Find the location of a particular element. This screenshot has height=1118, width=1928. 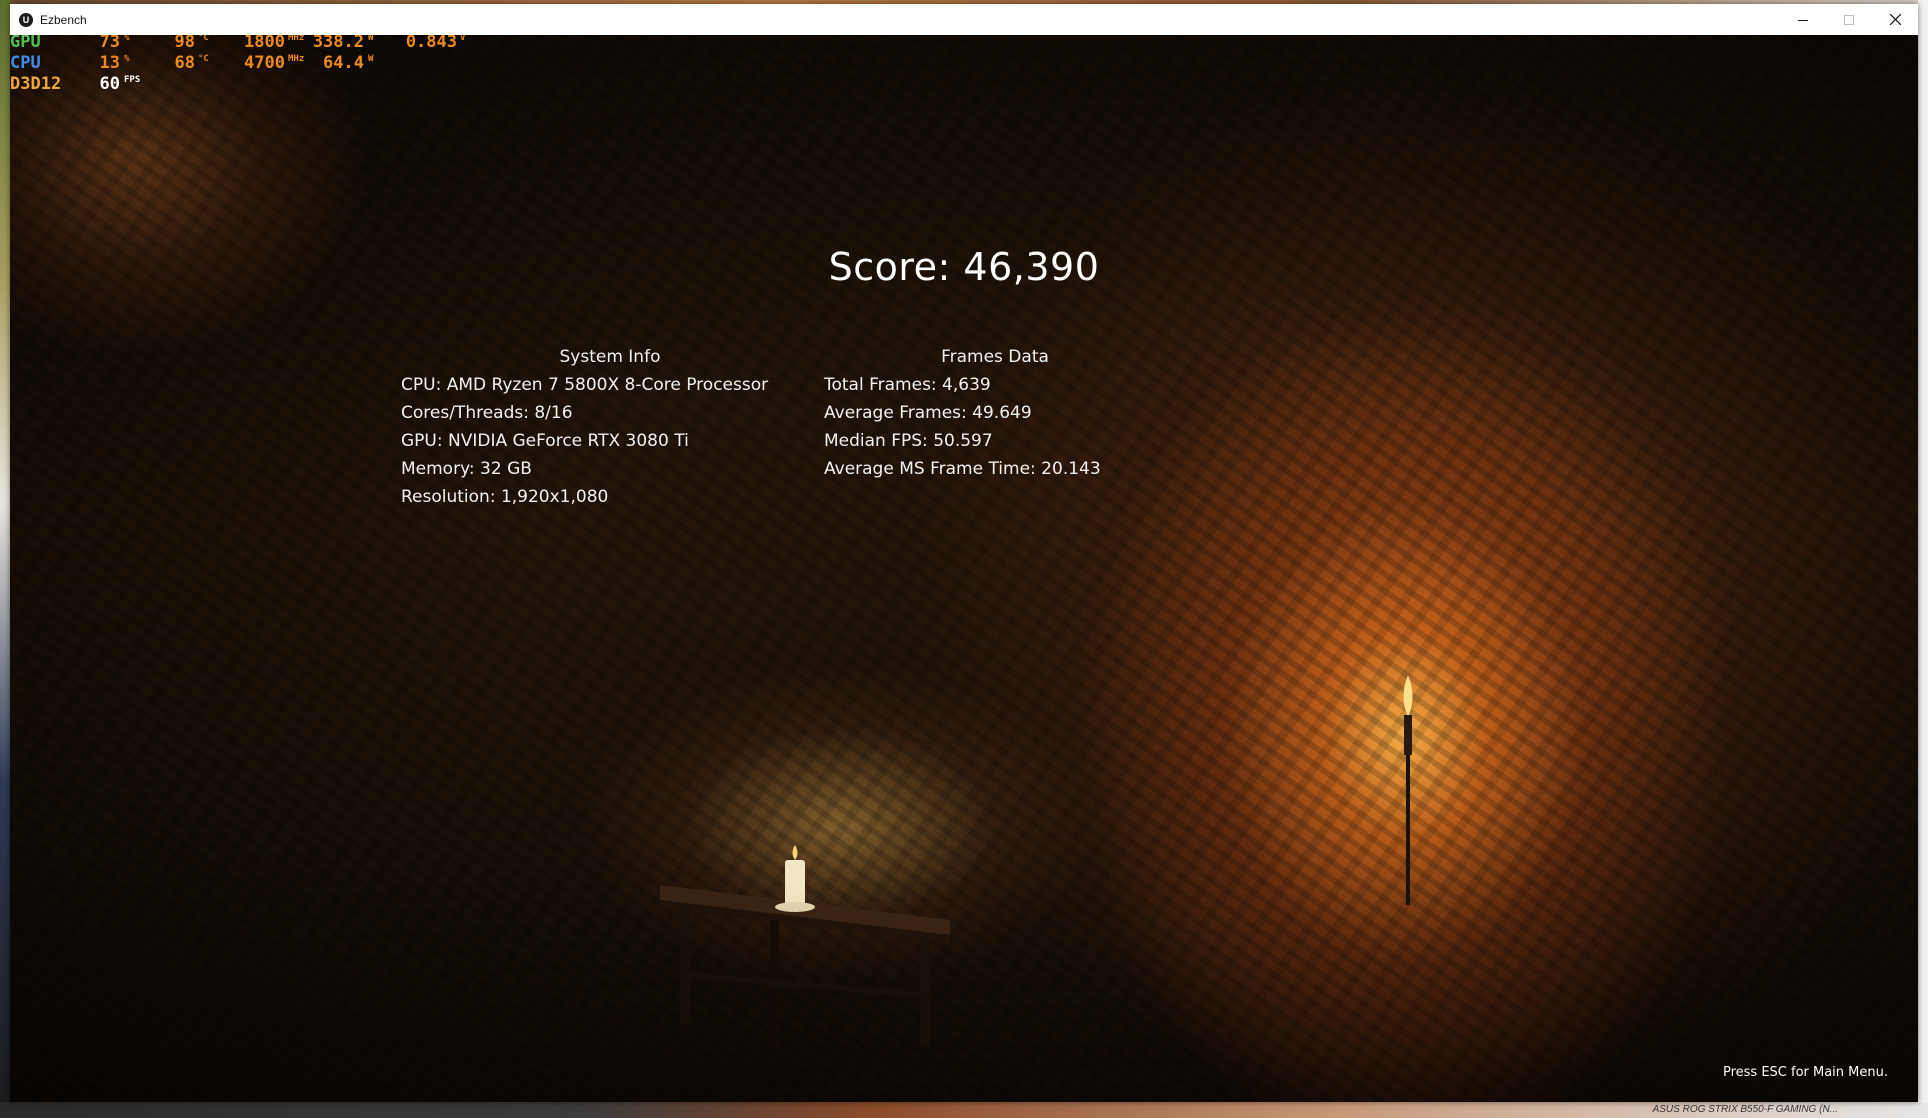

osd-cpu-util: 13 is located at coordinates (109, 63).